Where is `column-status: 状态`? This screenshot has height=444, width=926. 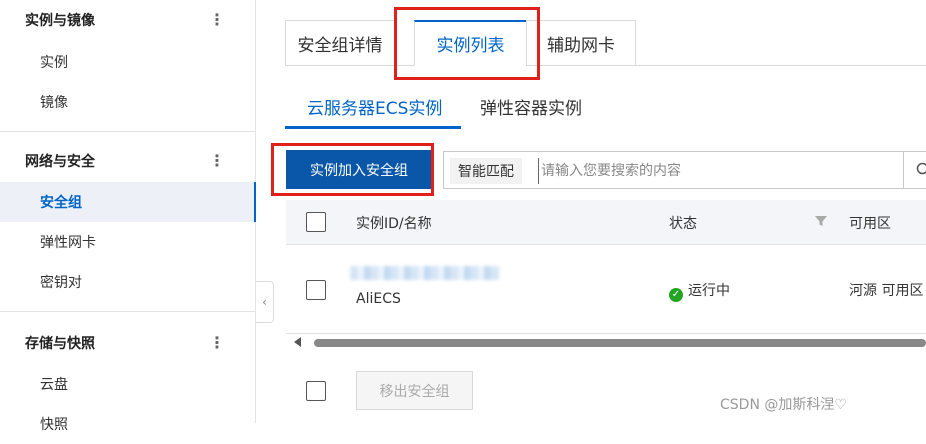
column-status: 状态 is located at coordinates (683, 222).